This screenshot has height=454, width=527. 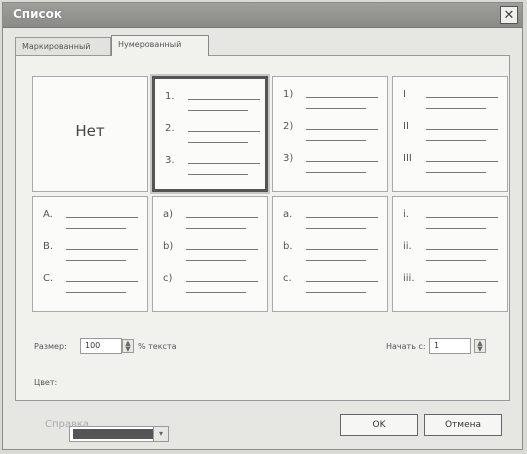 I want to click on style-arabic-paren: 1) 2) 3), so click(x=330, y=134).